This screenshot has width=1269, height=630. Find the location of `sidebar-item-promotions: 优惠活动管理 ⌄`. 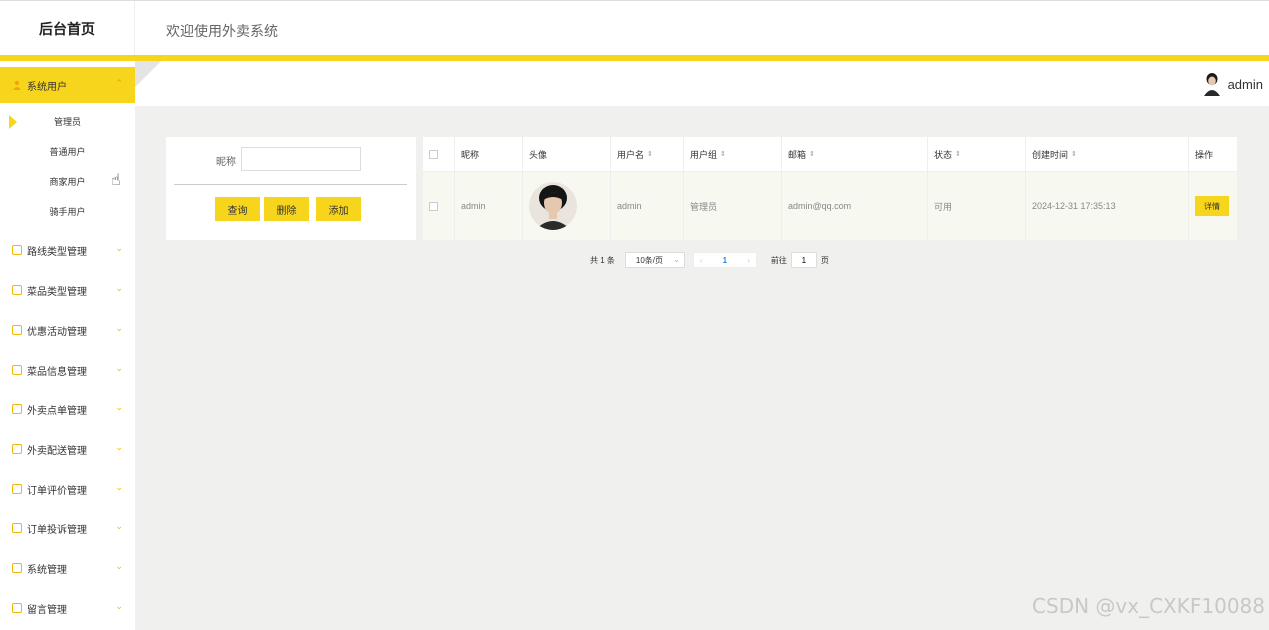

sidebar-item-promotions: 优惠活动管理 ⌄ is located at coordinates (67, 330).